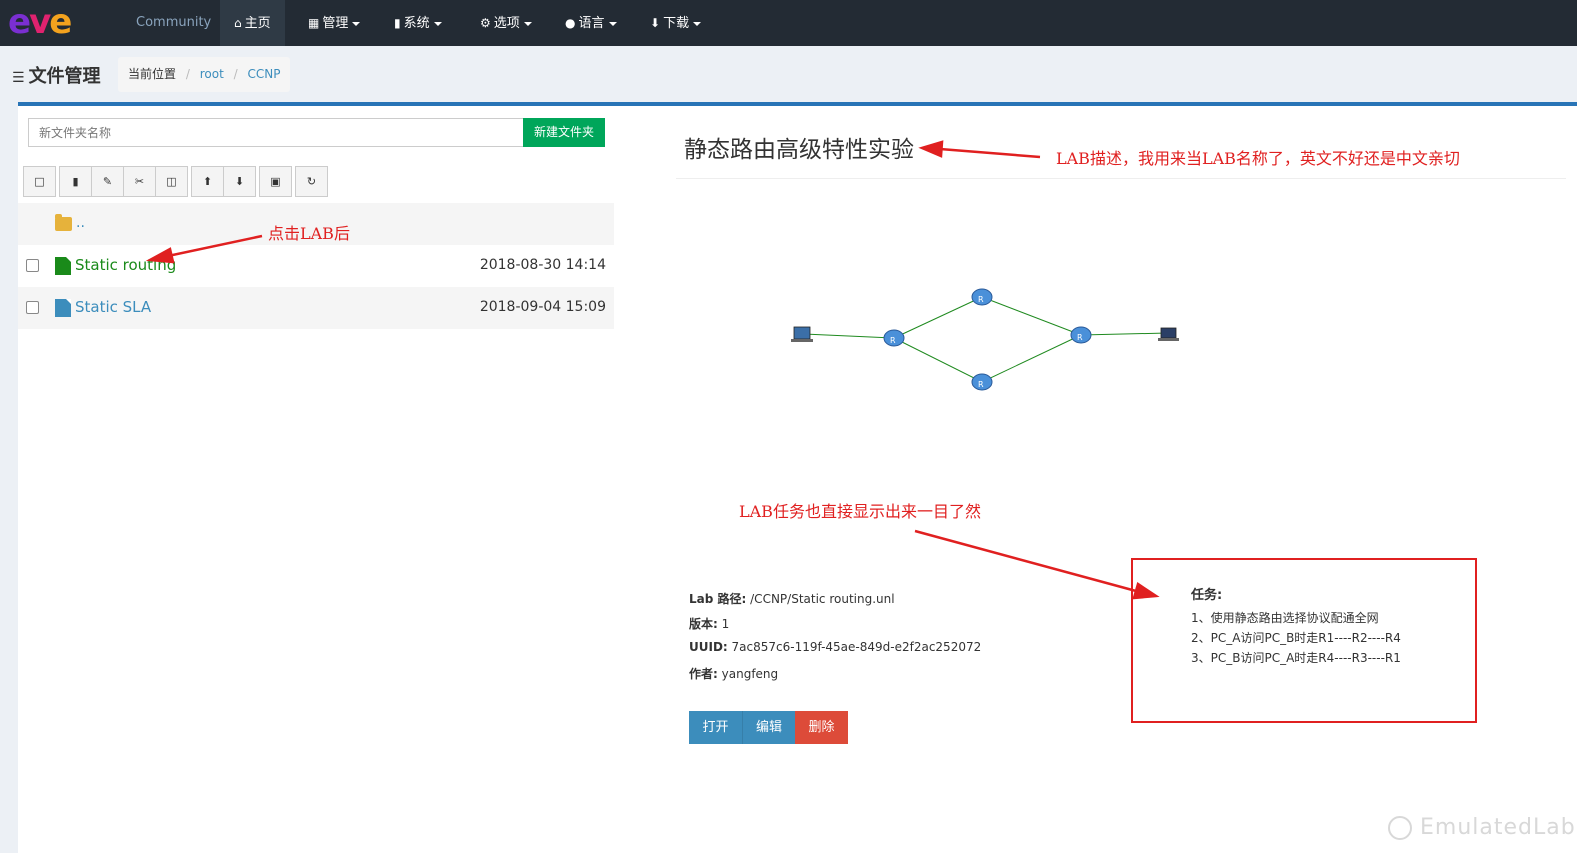 The image size is (1577, 853). I want to click on annotation-click-lab: 点击LAB后, so click(309, 233).